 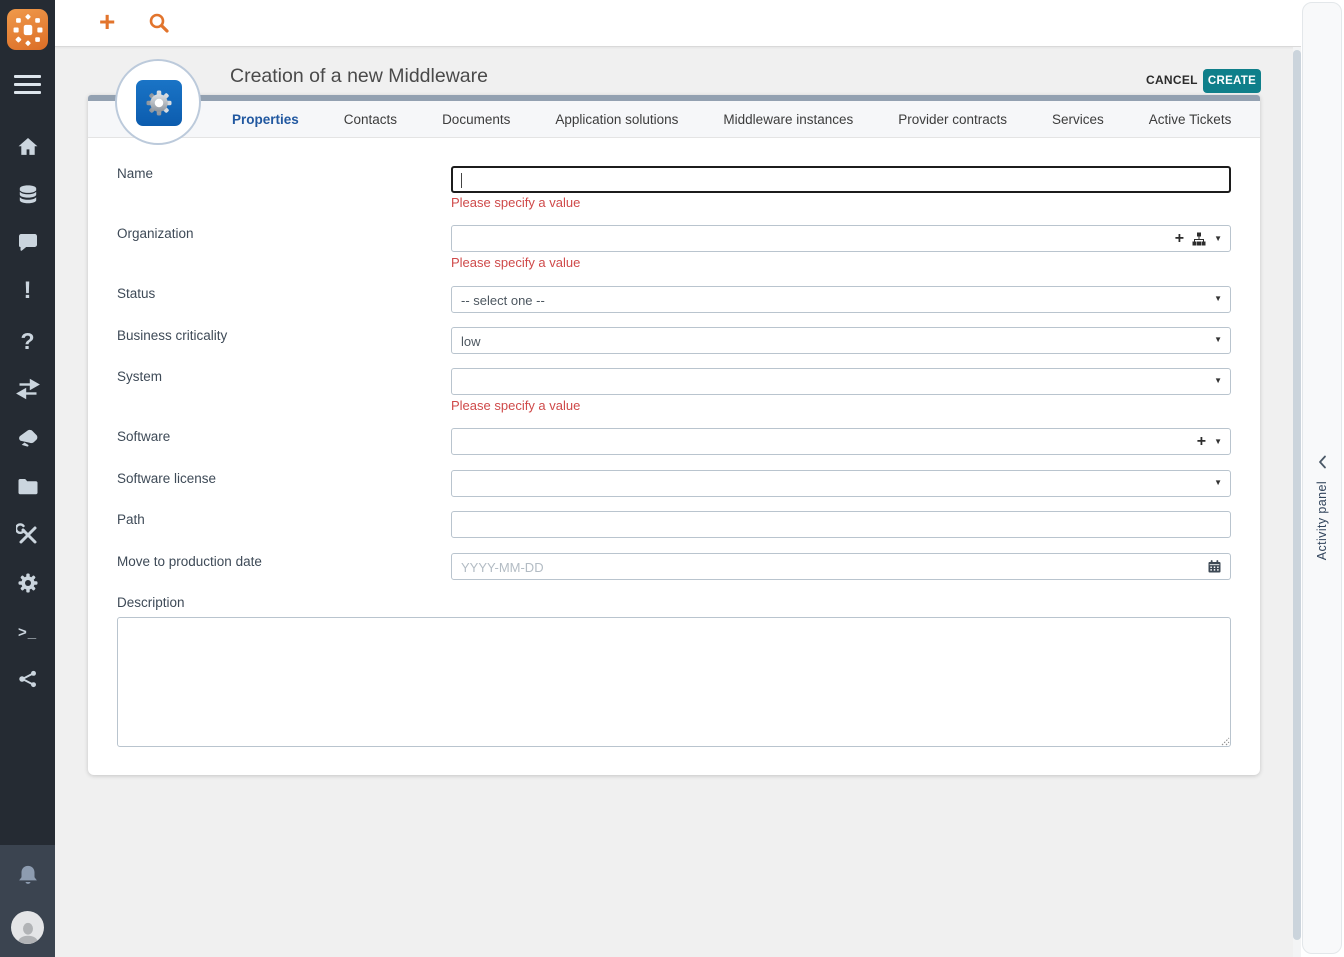 I want to click on database-icon, so click(x=27, y=194).